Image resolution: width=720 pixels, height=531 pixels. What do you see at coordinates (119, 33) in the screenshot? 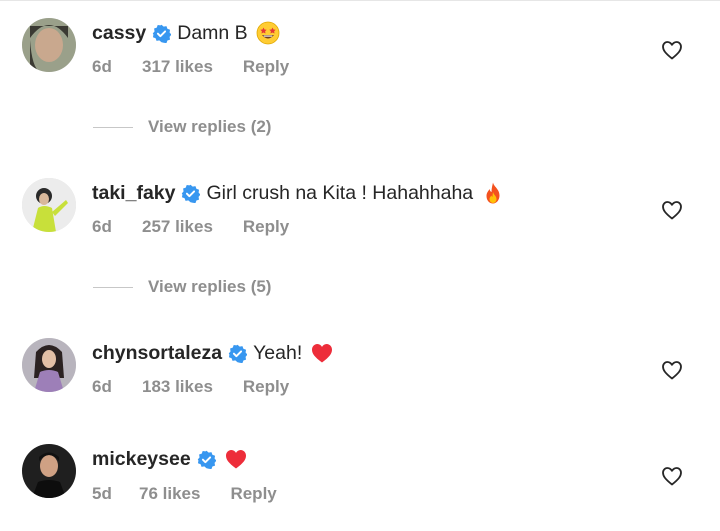
I see `username: cassy` at bounding box center [119, 33].